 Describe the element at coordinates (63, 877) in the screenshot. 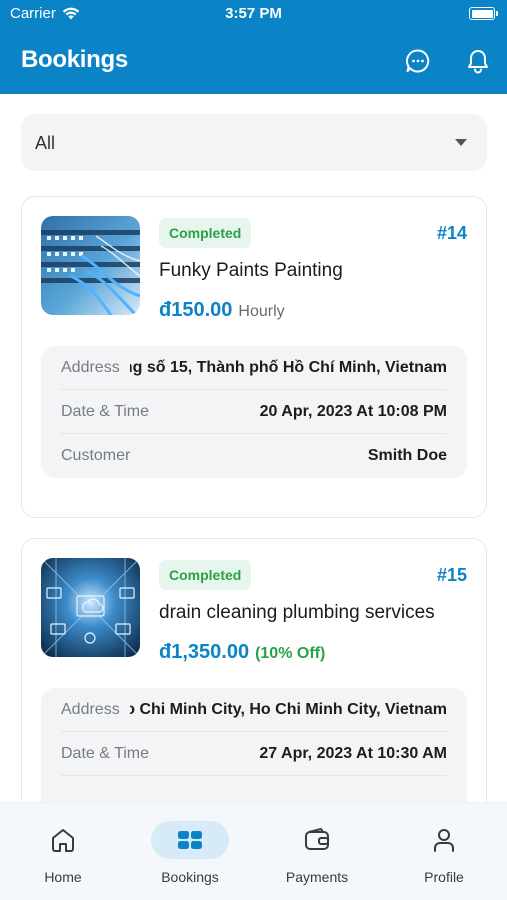

I see `nav-home-label: Home` at that location.